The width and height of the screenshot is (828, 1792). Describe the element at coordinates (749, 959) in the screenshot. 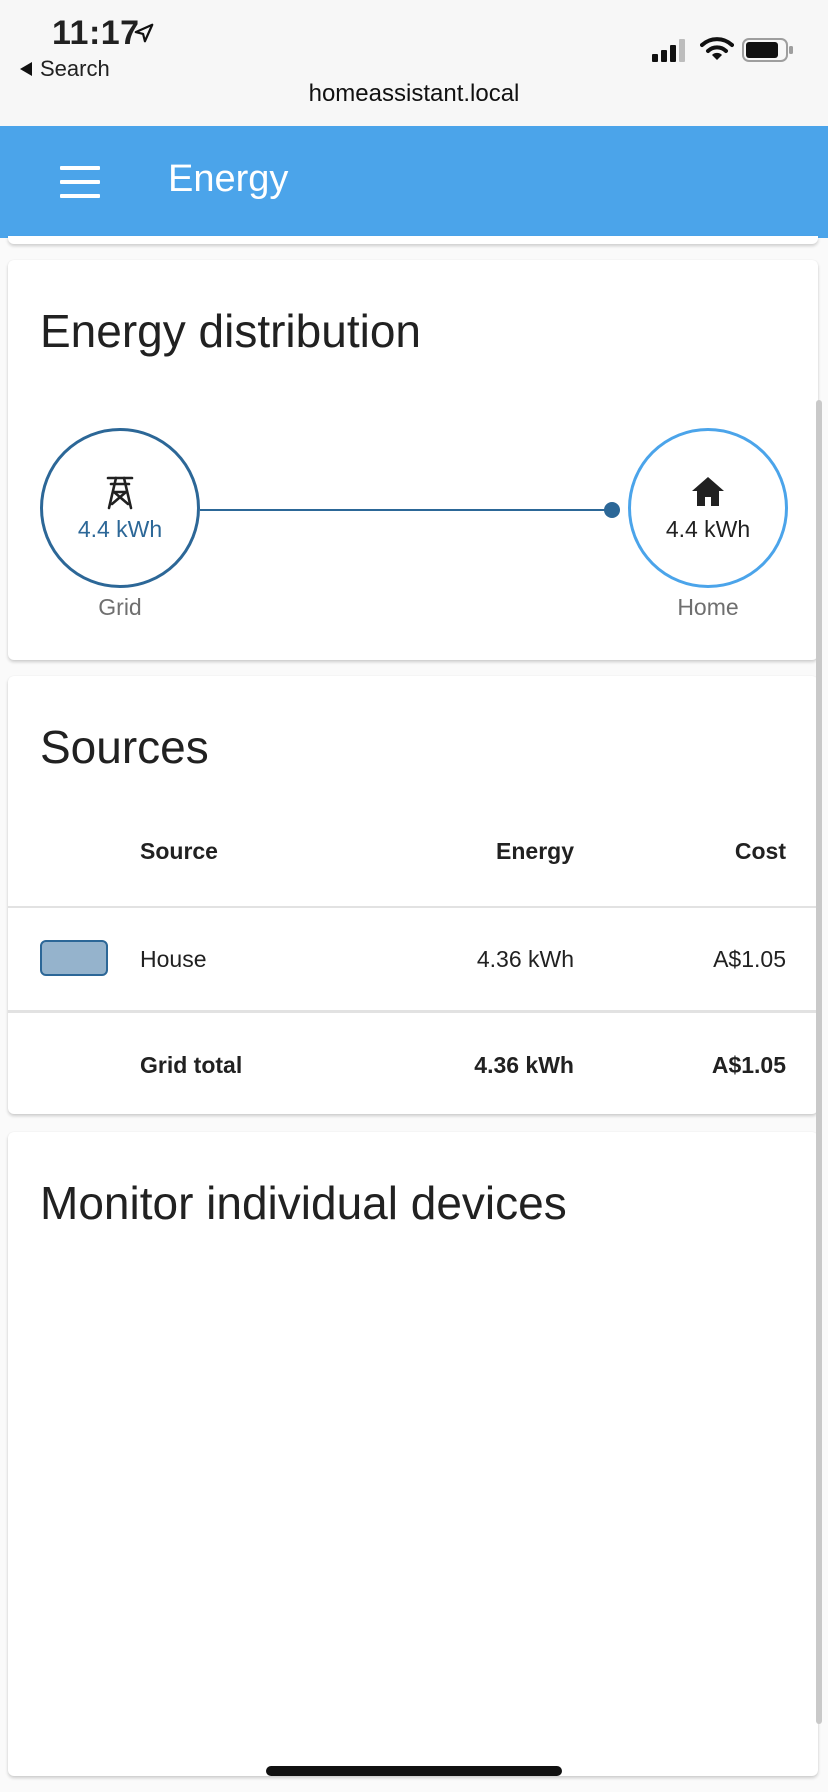

I see `source-cost-cell: A$1.05` at that location.